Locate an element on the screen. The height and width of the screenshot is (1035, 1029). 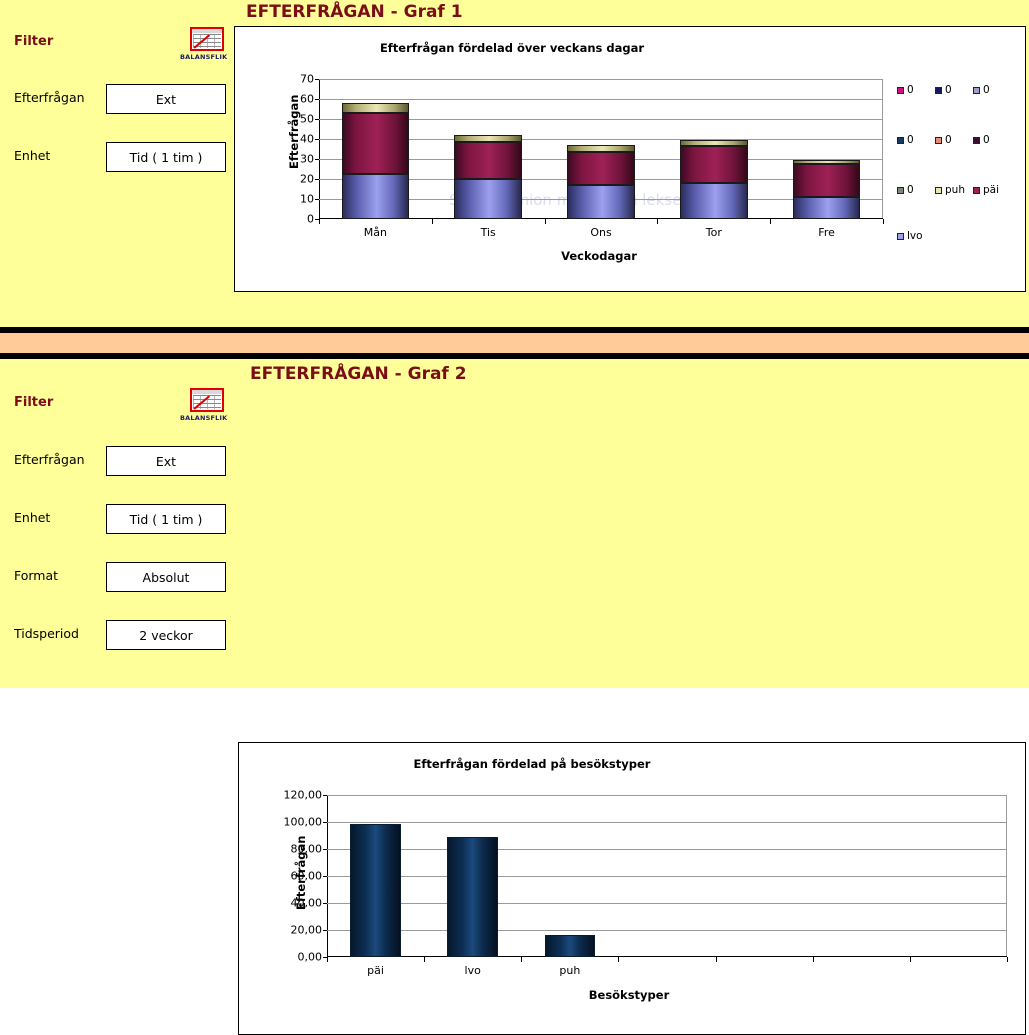
filter-value-efterfragan-graf2: Ext is located at coordinates (166, 461).